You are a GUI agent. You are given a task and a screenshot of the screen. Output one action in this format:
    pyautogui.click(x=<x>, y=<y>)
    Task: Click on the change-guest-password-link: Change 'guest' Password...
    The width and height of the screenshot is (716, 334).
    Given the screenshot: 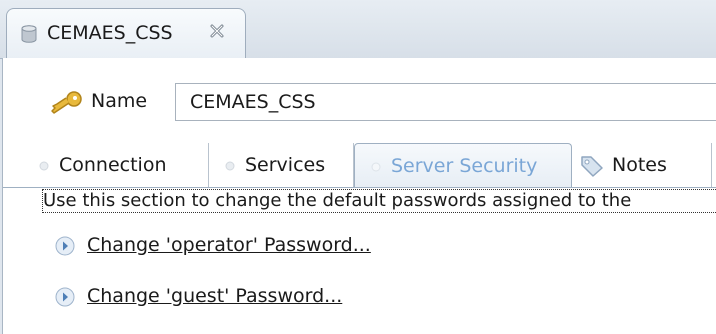 What is the action you would take?
    pyautogui.click(x=214, y=296)
    